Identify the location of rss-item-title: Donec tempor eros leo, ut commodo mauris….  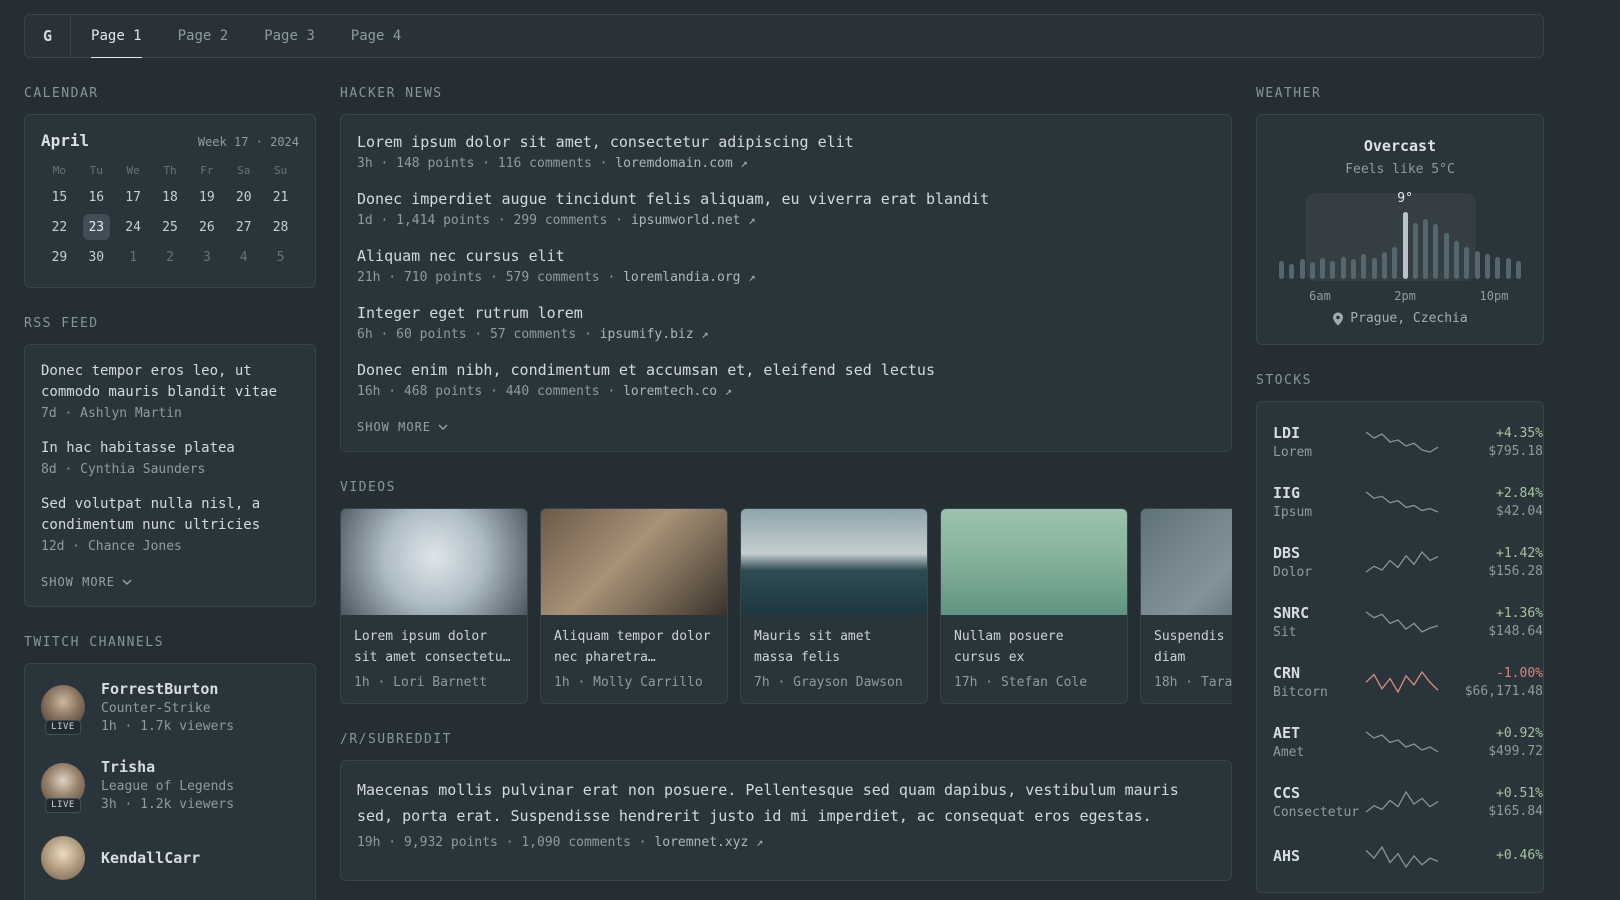
(170, 382).